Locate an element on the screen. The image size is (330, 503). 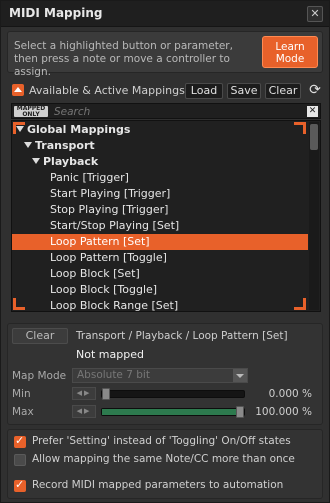
tree-row-label: Loop Block Range [Set] is located at coordinates (114, 305).